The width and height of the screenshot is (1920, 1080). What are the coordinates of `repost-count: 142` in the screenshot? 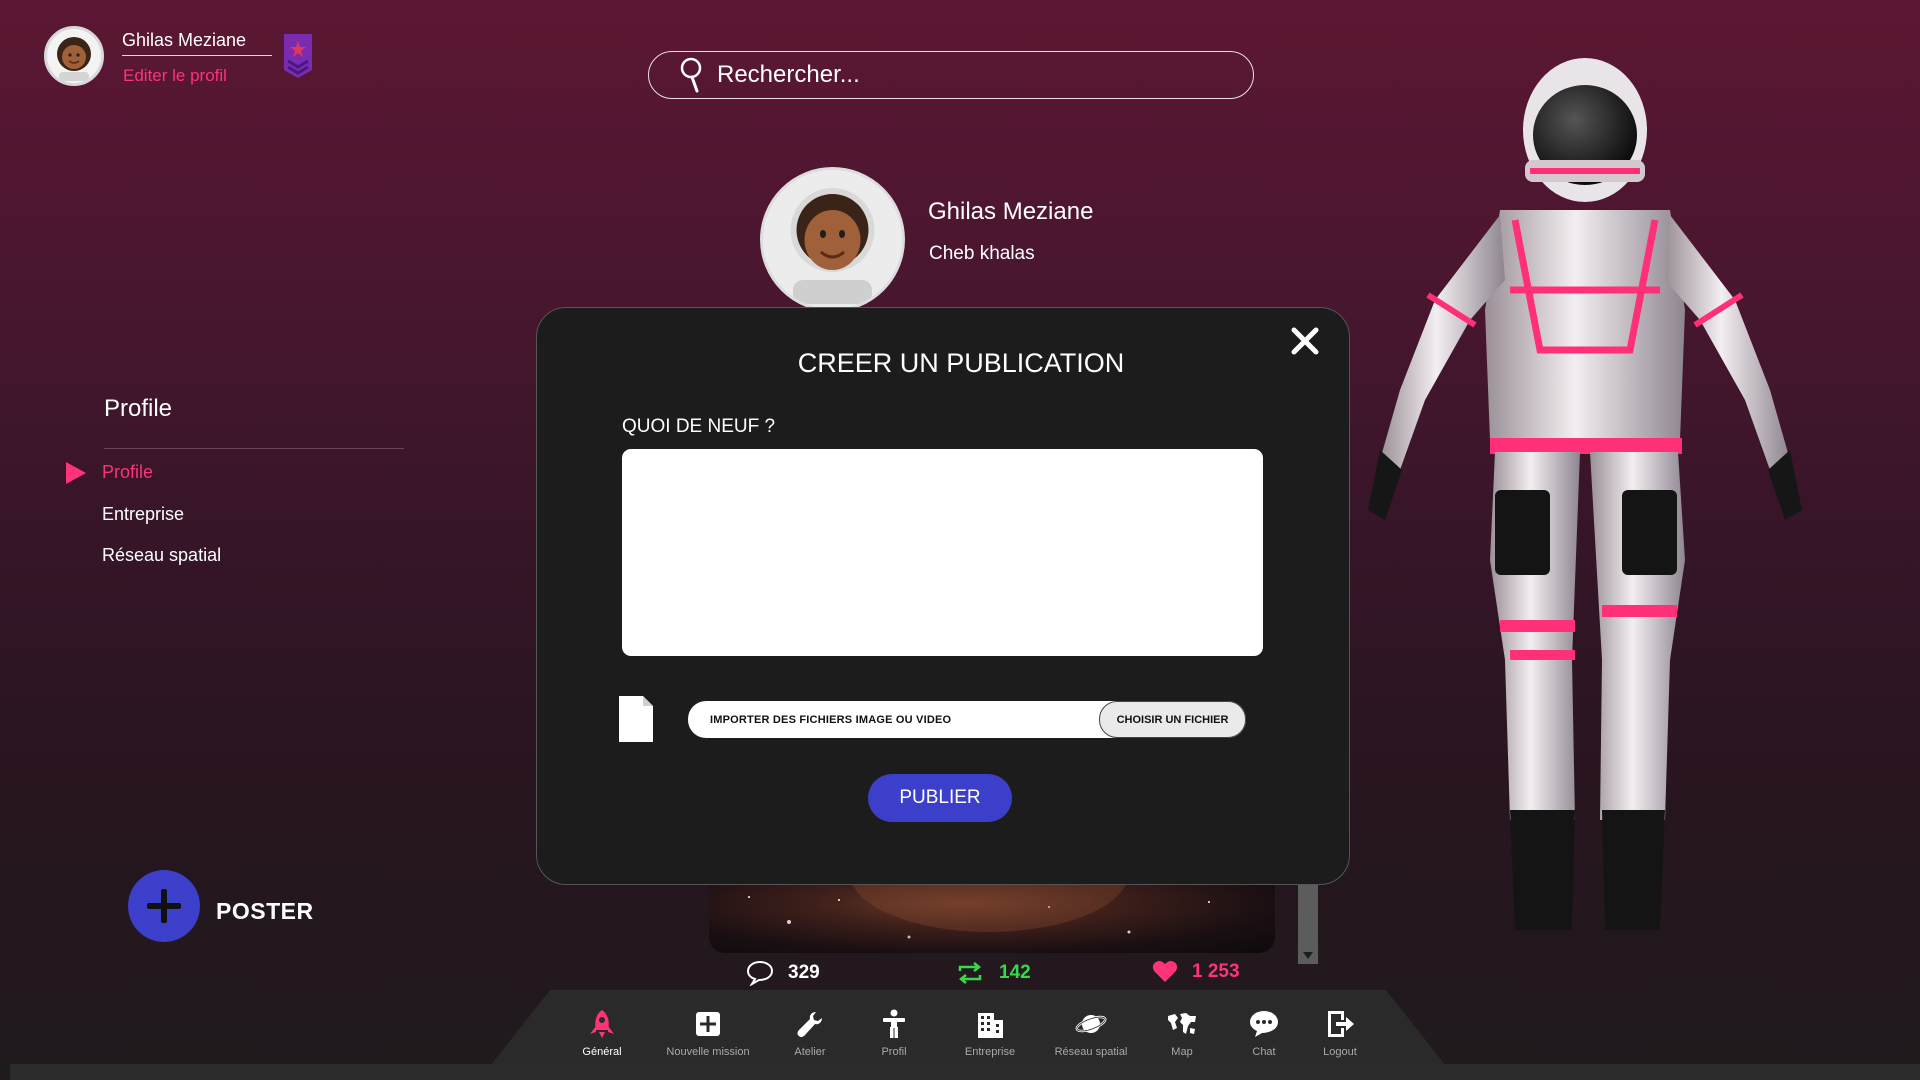 It's located at (1015, 972).